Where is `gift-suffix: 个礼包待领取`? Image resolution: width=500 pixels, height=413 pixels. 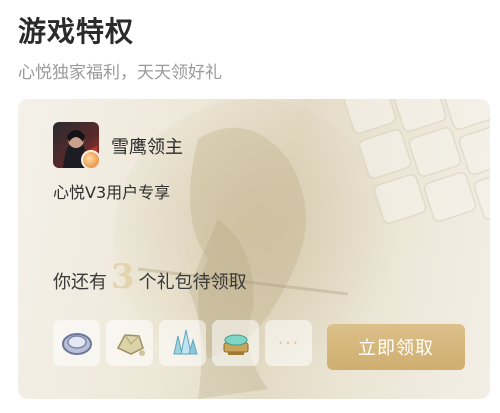
gift-suffix: 个礼包待领取 is located at coordinates (192, 282).